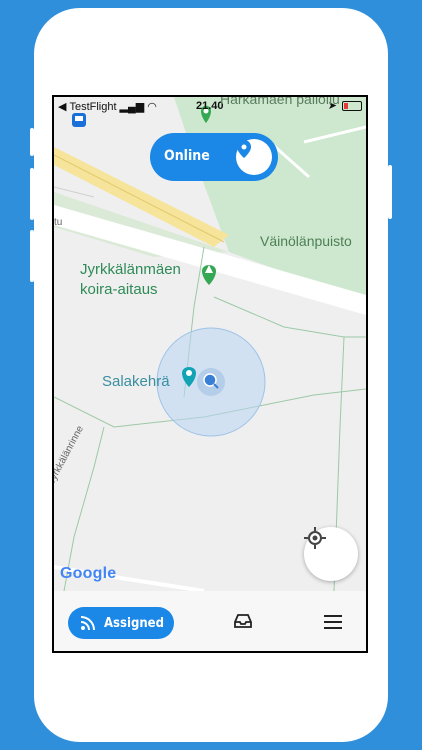  What do you see at coordinates (333, 624) in the screenshot?
I see `menu-icon` at bounding box center [333, 624].